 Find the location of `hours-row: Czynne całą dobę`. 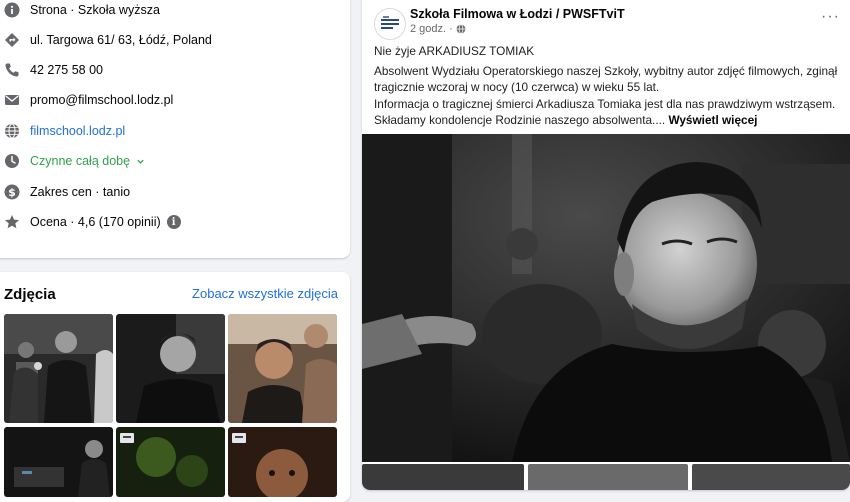

hours-row: Czynne całą dobę is located at coordinates (74, 161).